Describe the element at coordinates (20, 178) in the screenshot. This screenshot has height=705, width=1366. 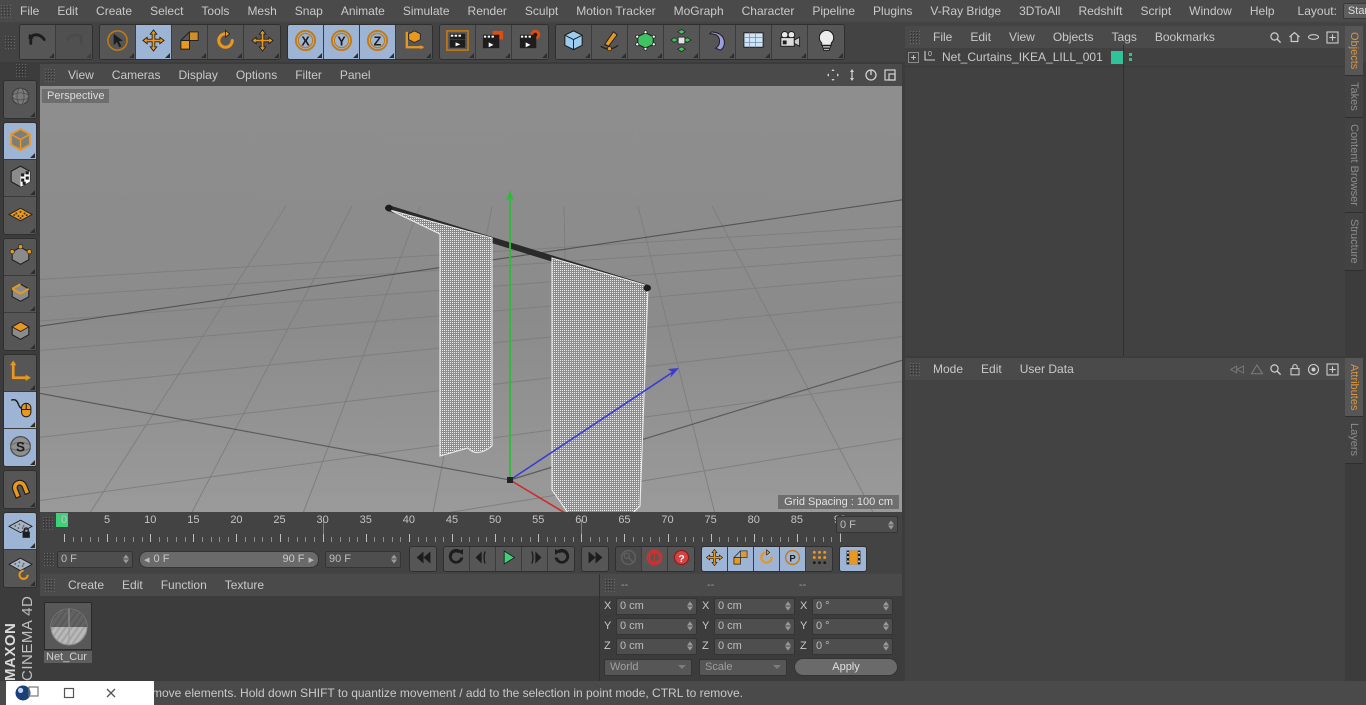
I see `texture-mode-button` at that location.